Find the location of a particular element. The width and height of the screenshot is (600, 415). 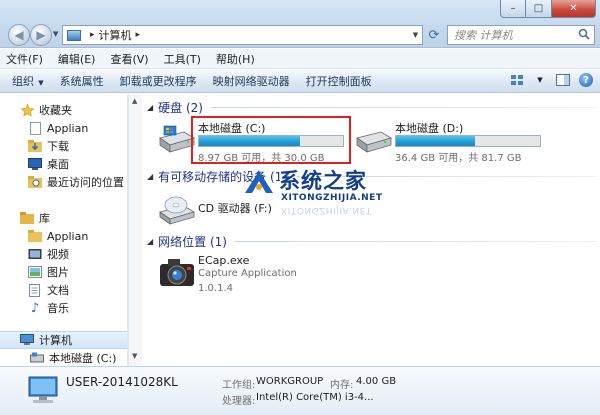

sidebar-scrollbar: ▲ ▼ is located at coordinates (135, 230).